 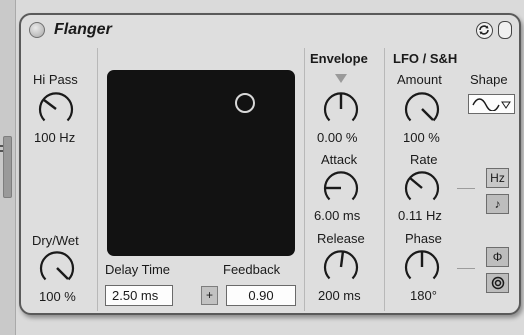 I want to click on phase-knob, so click(x=422, y=267).